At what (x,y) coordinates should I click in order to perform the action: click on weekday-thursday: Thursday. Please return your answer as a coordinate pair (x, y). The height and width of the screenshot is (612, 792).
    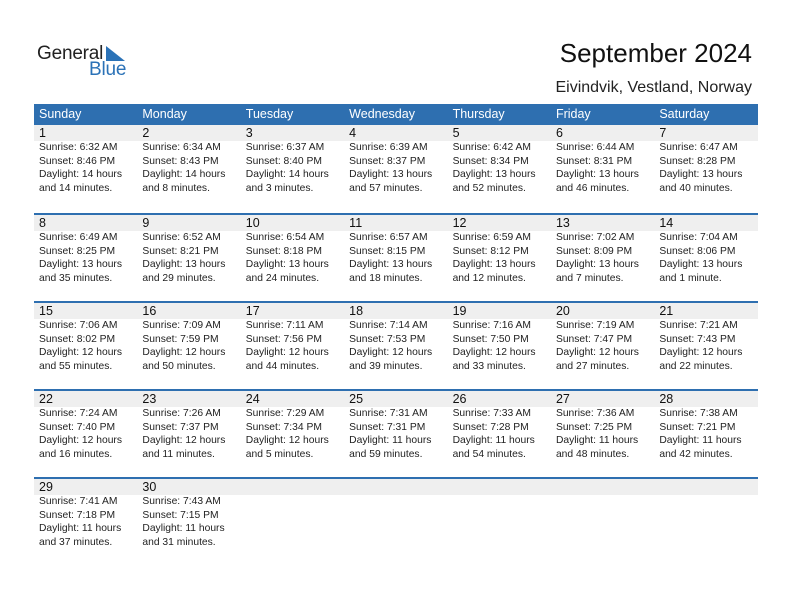
    Looking at the image, I should click on (478, 114).